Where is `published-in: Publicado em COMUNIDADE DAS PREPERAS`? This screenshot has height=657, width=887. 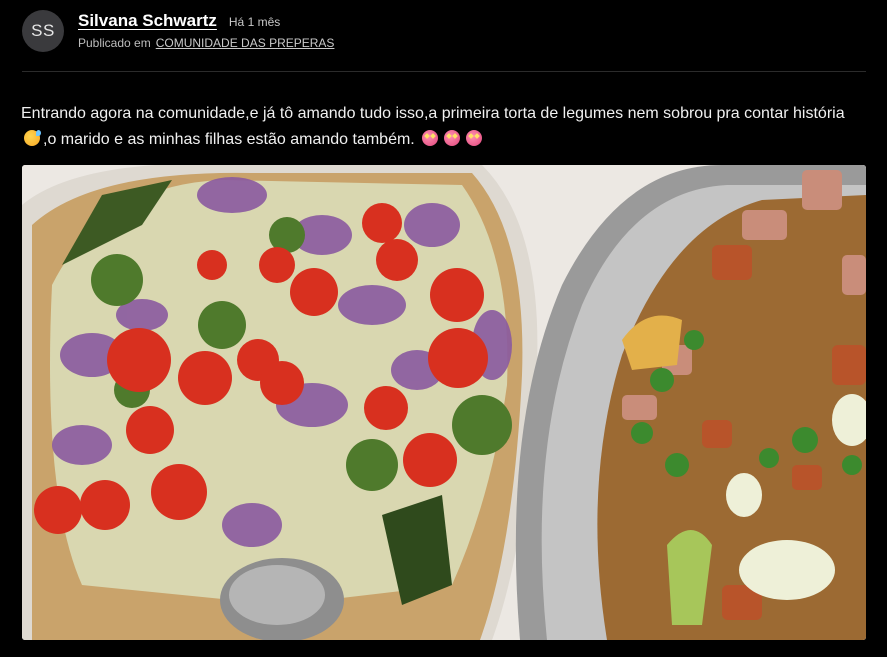 published-in: Publicado em COMUNIDADE DAS PREPERAS is located at coordinates (206, 43).